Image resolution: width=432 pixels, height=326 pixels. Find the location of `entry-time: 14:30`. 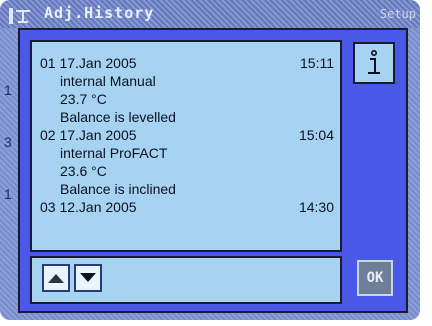

entry-time: 14:30 is located at coordinates (316, 207).